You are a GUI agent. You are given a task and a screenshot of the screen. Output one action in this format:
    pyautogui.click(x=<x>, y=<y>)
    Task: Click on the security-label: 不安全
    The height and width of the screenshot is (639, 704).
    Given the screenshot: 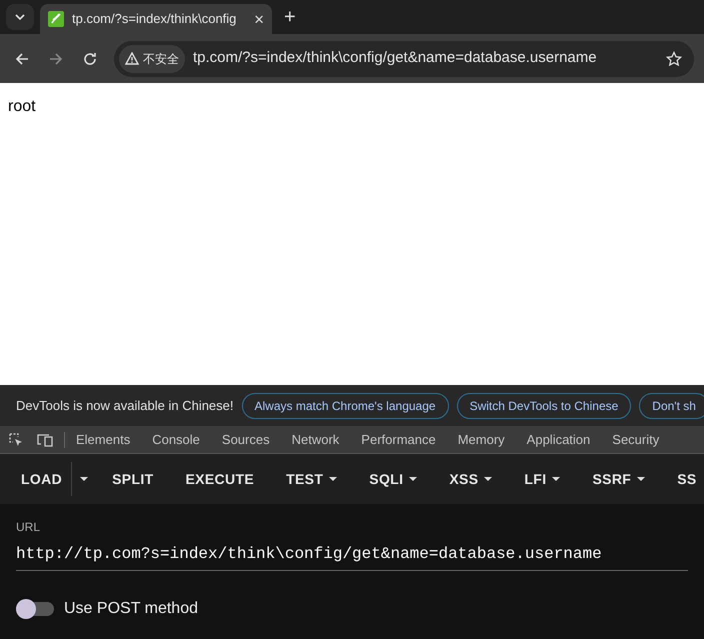 What is the action you would take?
    pyautogui.click(x=161, y=59)
    